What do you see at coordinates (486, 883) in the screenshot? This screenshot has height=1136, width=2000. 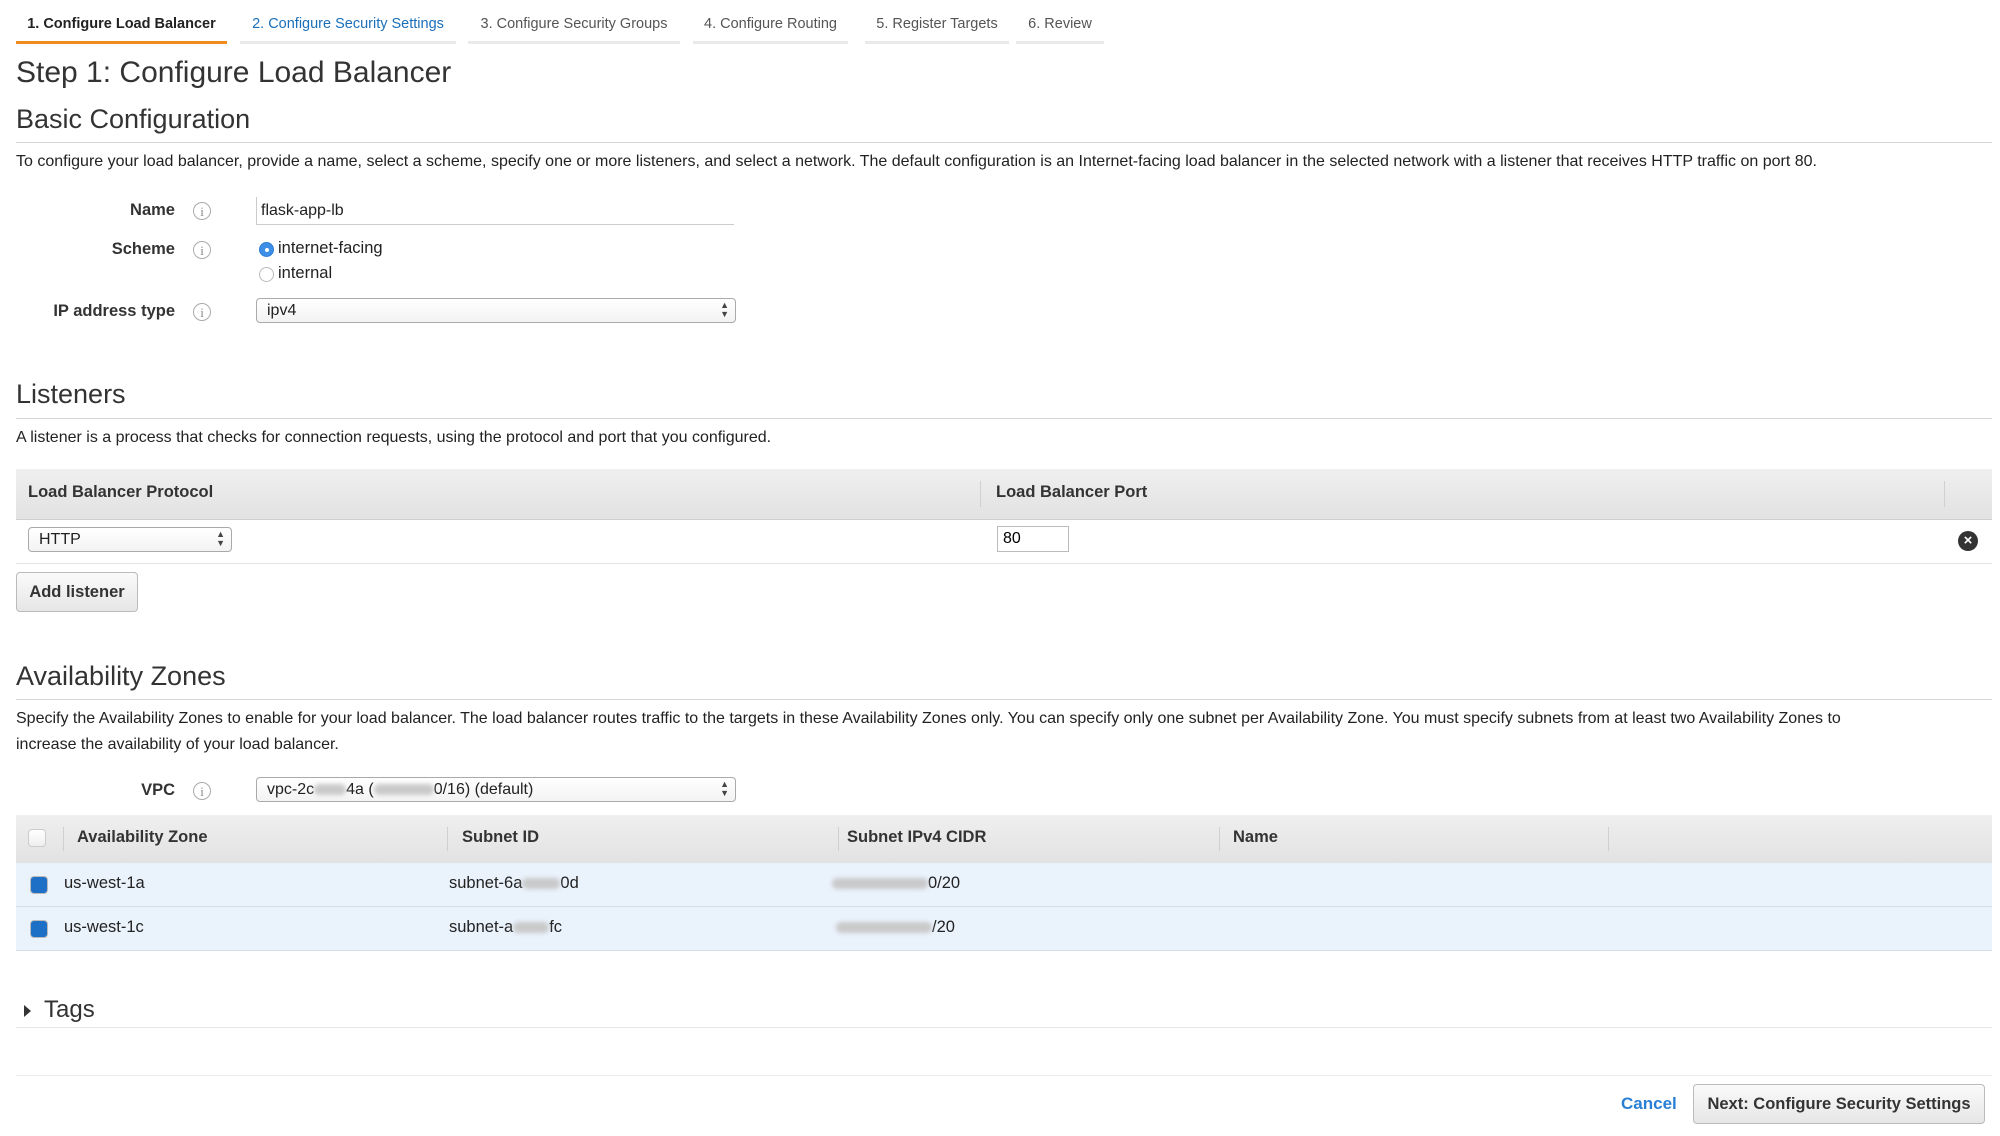 I see `subnet-id-prefix: subnet-6a` at bounding box center [486, 883].